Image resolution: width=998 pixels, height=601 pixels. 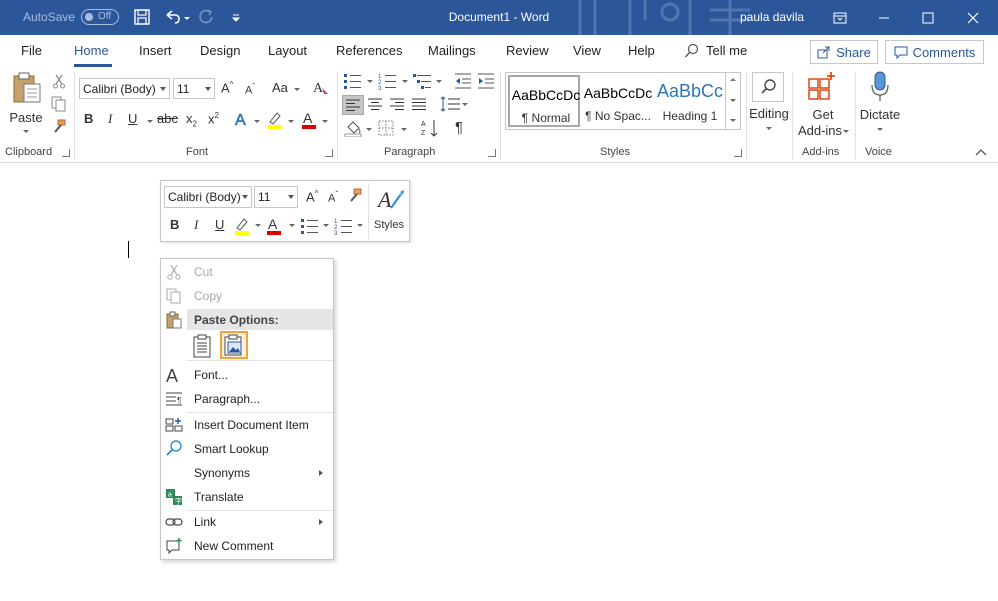 I want to click on maximize-button, so click(x=928, y=17).